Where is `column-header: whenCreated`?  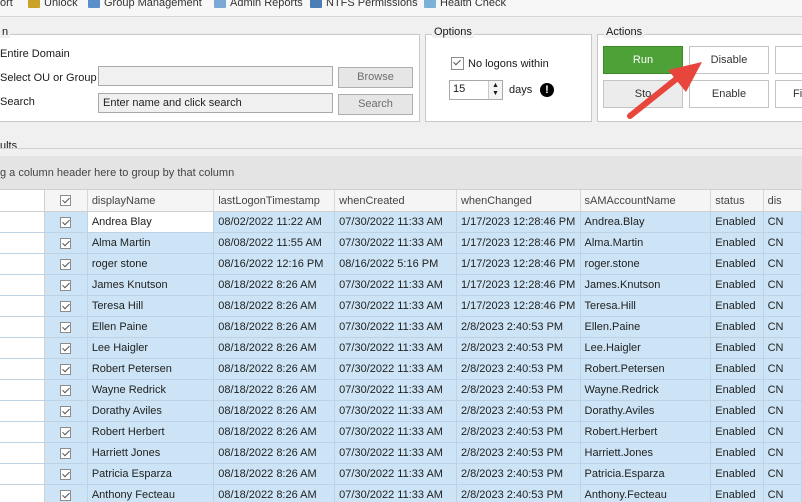 column-header: whenCreated is located at coordinates (395, 201).